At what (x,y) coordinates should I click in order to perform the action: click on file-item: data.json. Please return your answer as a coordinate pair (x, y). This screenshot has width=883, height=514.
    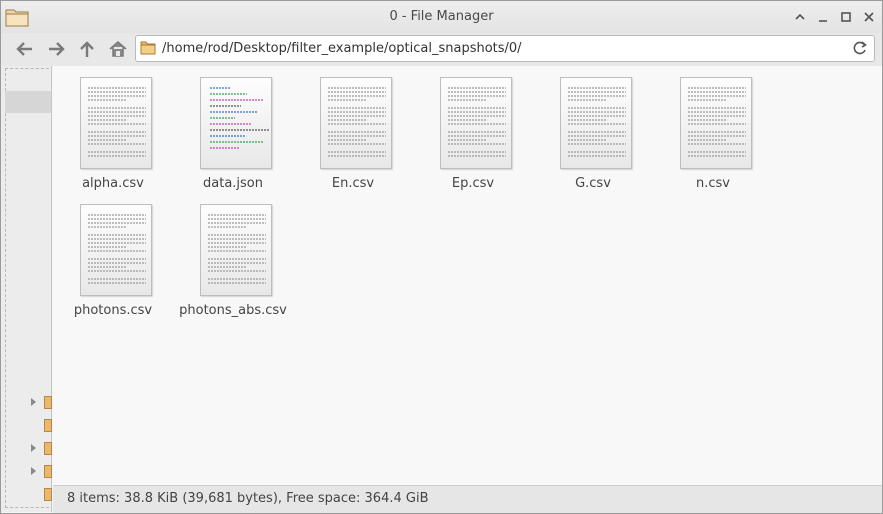
    Looking at the image, I should click on (233, 128).